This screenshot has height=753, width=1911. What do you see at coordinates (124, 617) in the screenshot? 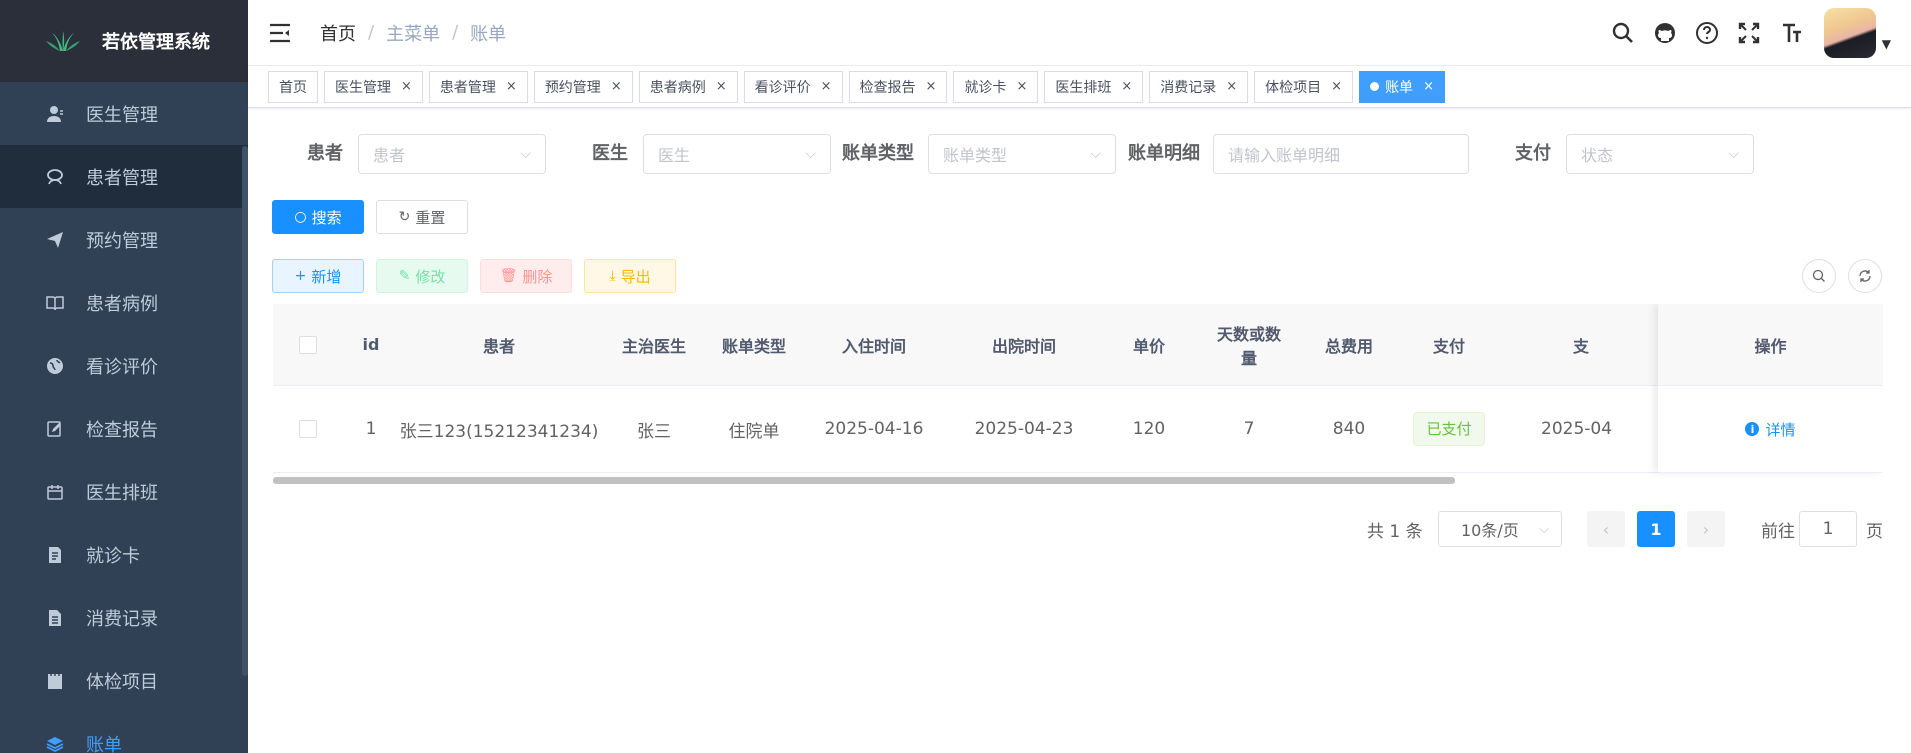
I see `sidebar-item-consumption: 消费记录` at bounding box center [124, 617].